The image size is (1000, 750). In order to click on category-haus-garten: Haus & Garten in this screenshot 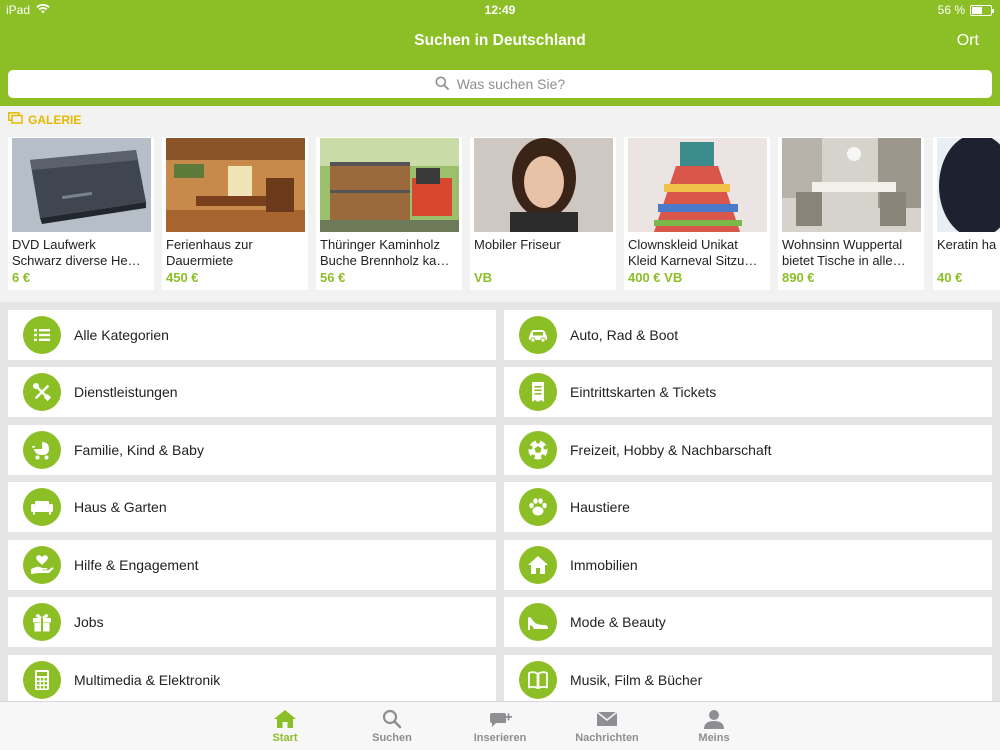, I will do `click(252, 507)`.